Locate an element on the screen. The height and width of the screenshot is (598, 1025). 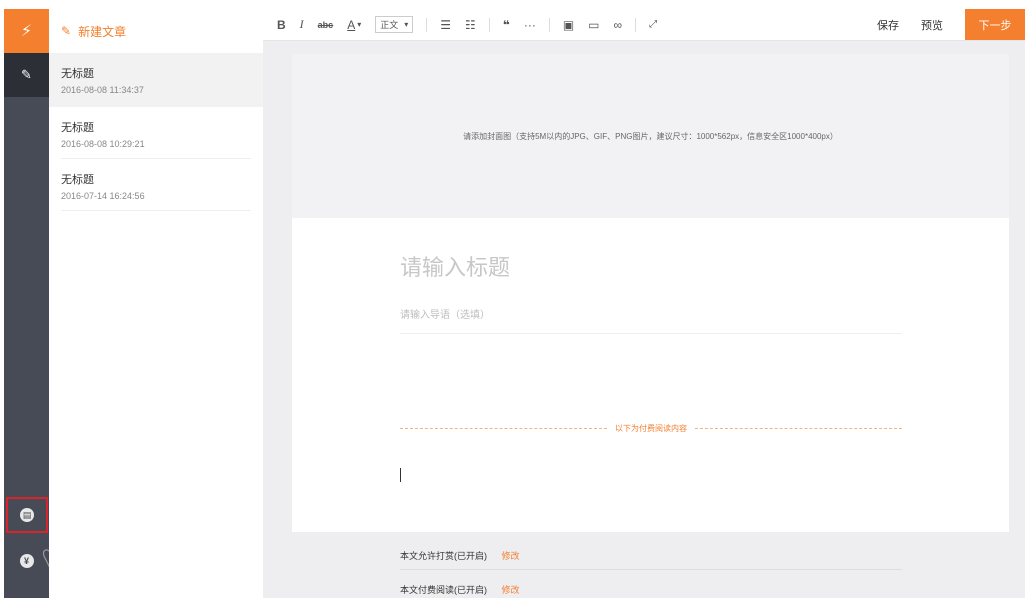
reward-setting: 本文允许打赏(已开启) 修改 is located at coordinates (460, 555).